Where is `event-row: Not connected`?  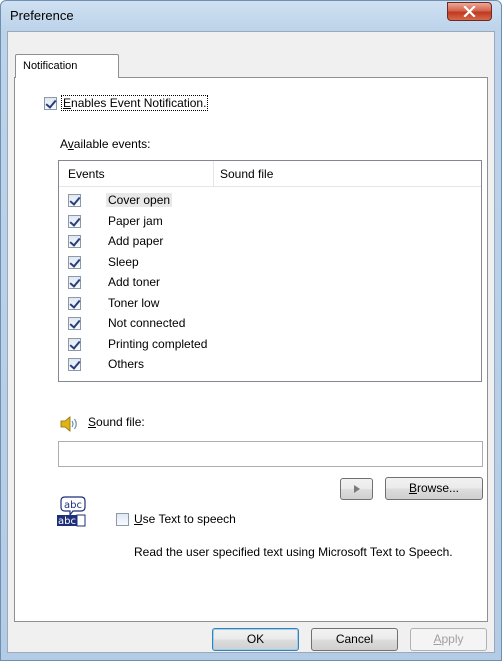
event-row: Not connected is located at coordinates (270, 323).